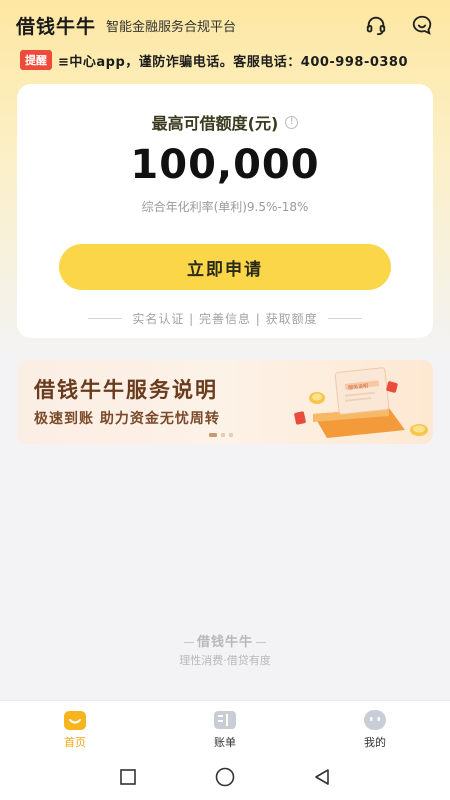  I want to click on tab-home: 首页, so click(75, 729).